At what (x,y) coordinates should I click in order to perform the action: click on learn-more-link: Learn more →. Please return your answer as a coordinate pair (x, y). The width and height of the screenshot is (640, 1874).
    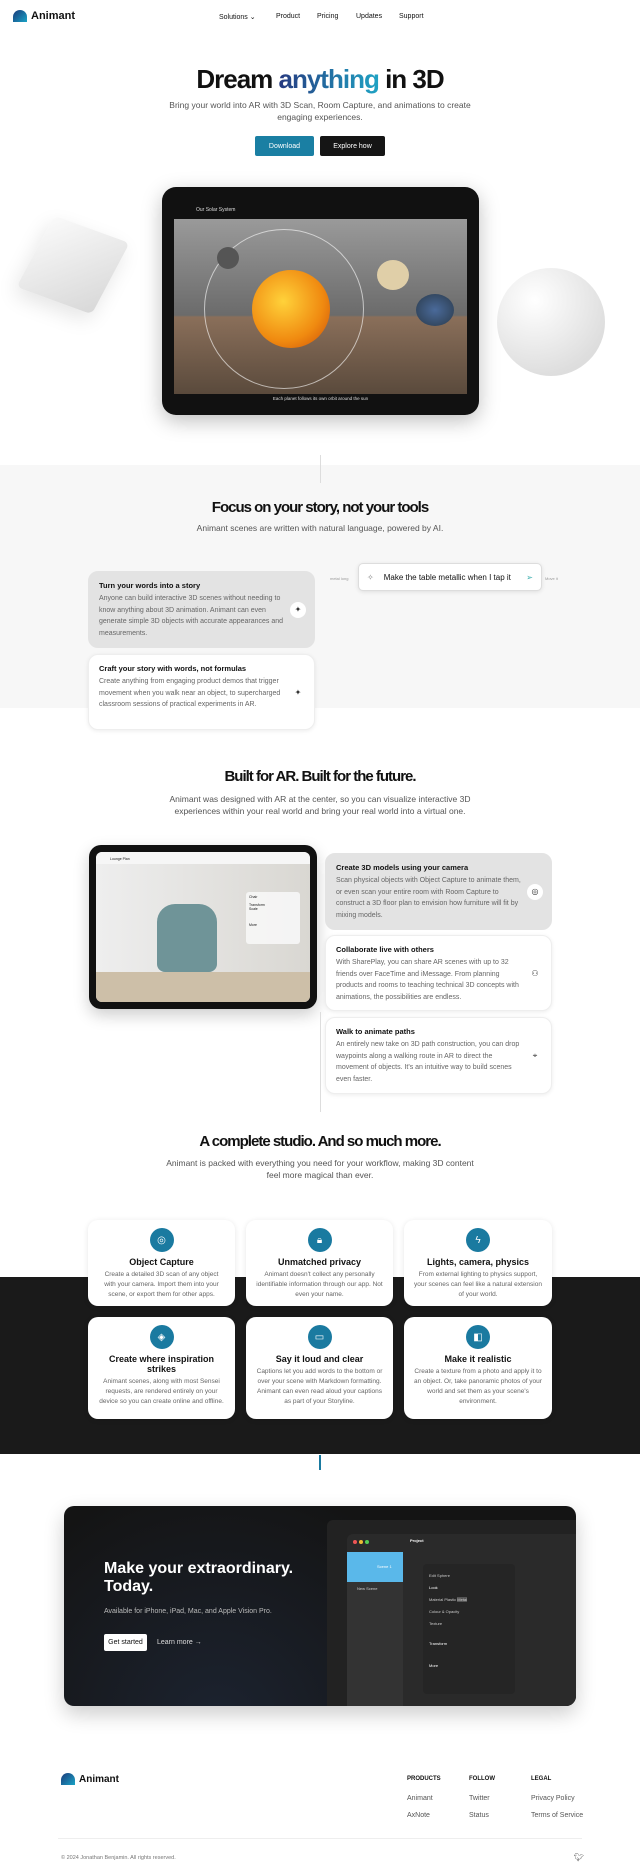
    Looking at the image, I should click on (179, 1642).